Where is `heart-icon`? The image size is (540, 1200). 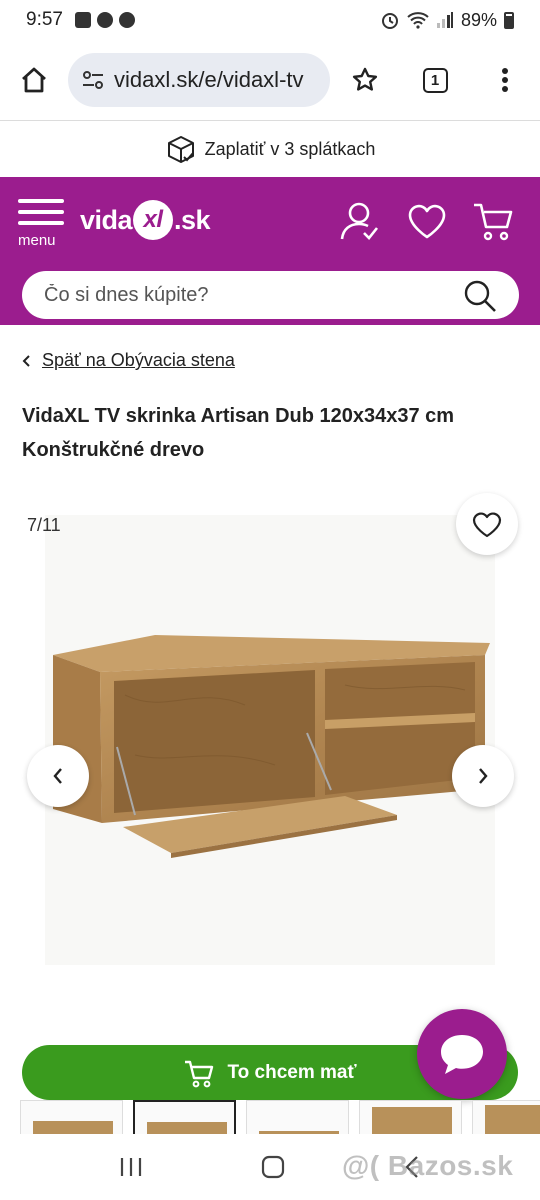
heart-icon is located at coordinates (487, 525).